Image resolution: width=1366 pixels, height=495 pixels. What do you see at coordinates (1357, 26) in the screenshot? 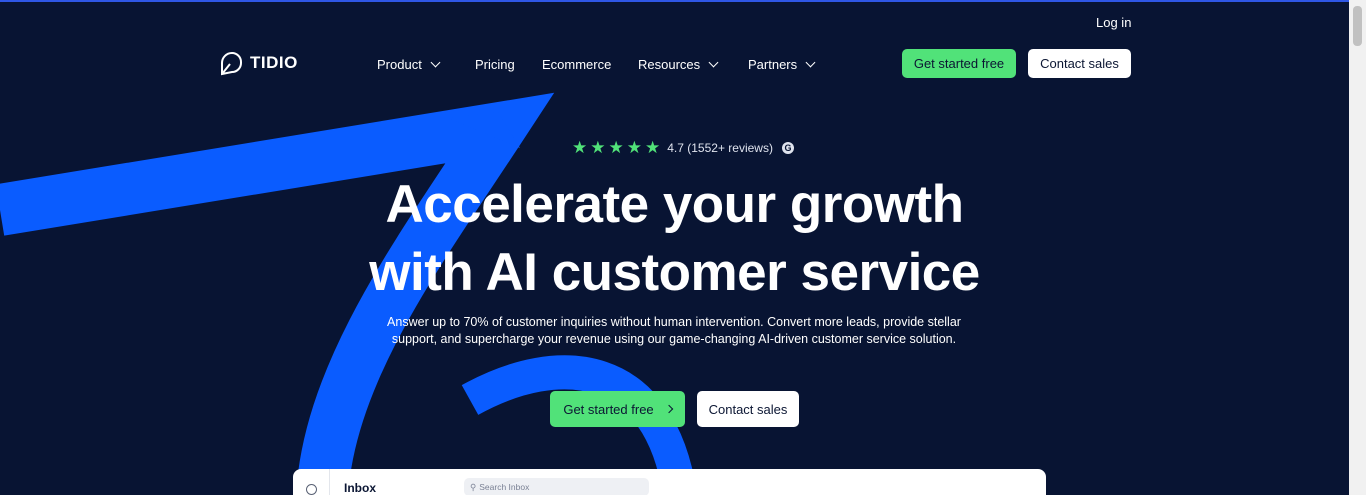
I see `scrollbar-thumb` at bounding box center [1357, 26].